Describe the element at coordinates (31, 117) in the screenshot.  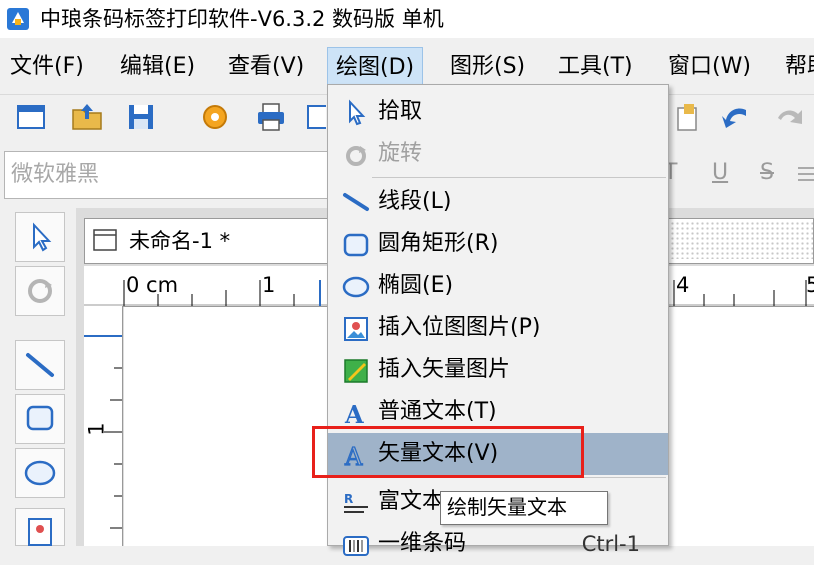
I see `new-document-icon` at that location.